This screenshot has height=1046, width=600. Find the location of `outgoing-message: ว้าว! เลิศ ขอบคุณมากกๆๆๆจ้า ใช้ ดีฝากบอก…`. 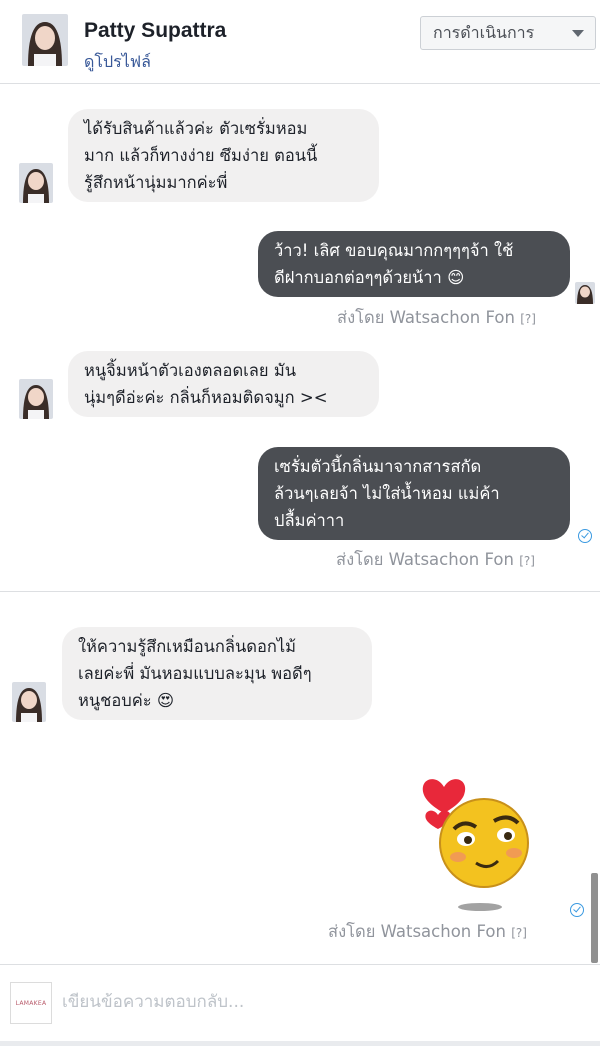

outgoing-message: ว้าว! เลิศ ขอบคุณมากกๆๆๆจ้า ใช้ ดีฝากบอก… is located at coordinates (414, 264).